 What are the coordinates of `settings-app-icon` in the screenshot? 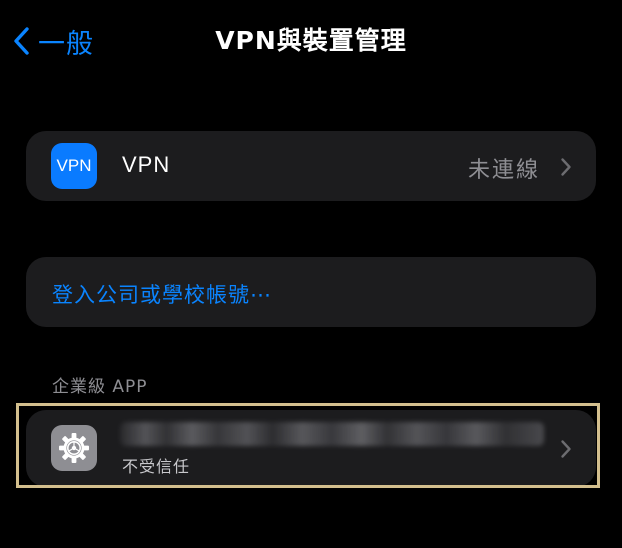 It's located at (74, 448).